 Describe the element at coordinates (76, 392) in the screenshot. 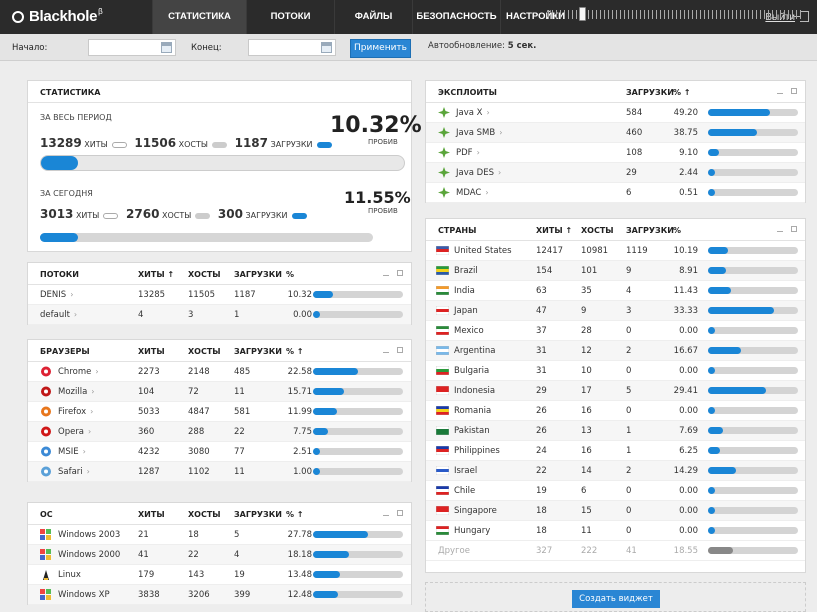

I see `row-name: Mozilla ›` at that location.